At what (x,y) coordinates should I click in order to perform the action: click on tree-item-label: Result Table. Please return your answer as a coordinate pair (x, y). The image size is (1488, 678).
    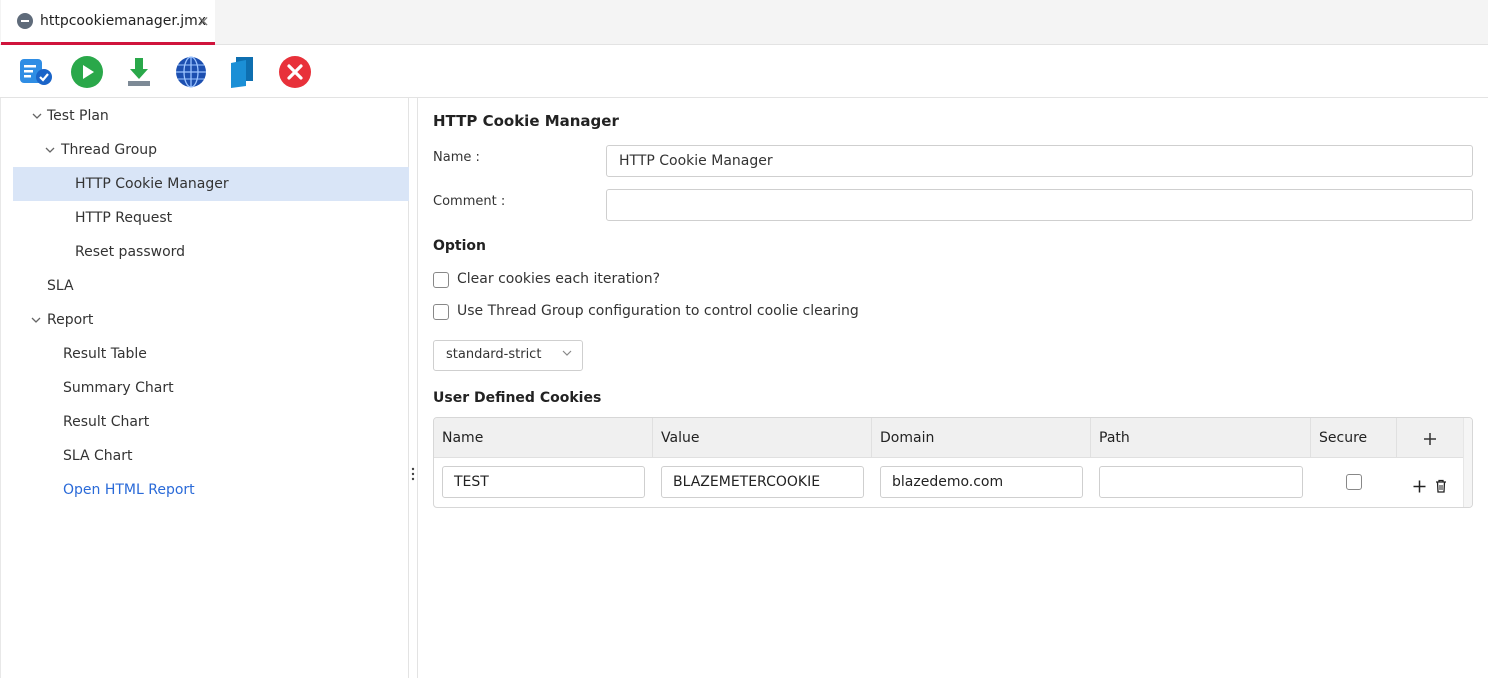
    Looking at the image, I should click on (105, 354).